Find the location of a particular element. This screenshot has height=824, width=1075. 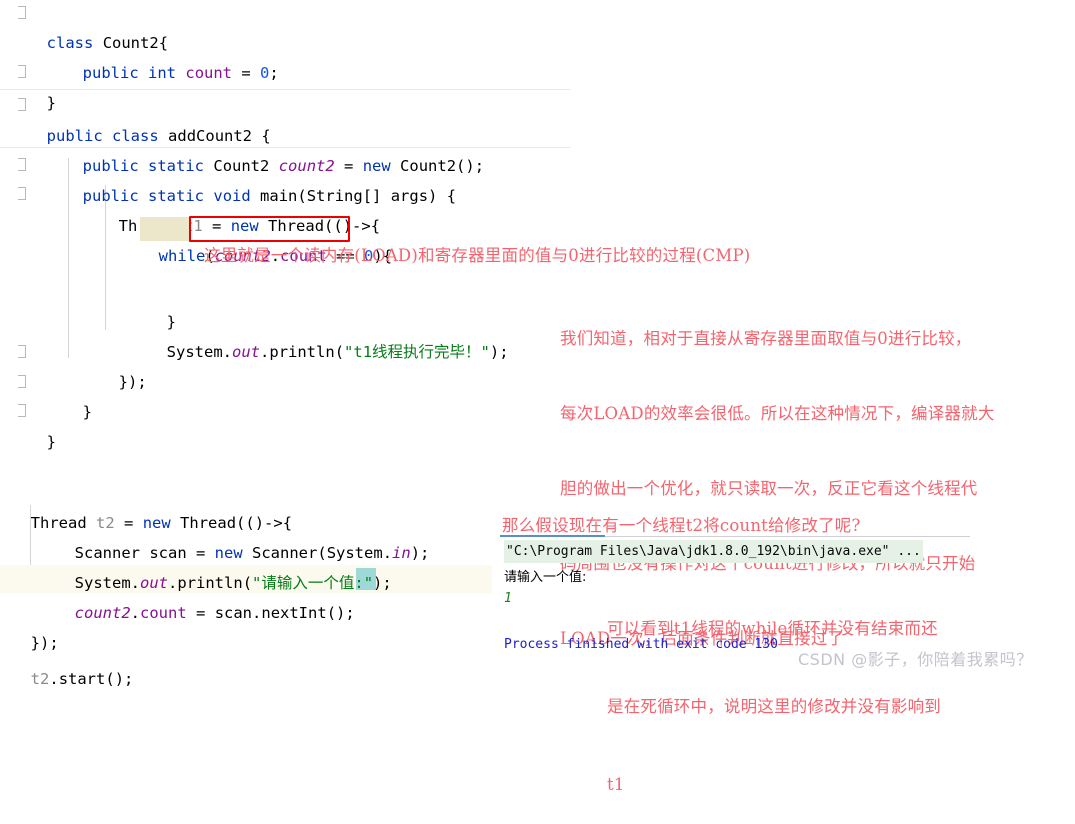

console-user-input: 1 is located at coordinates (508, 598).